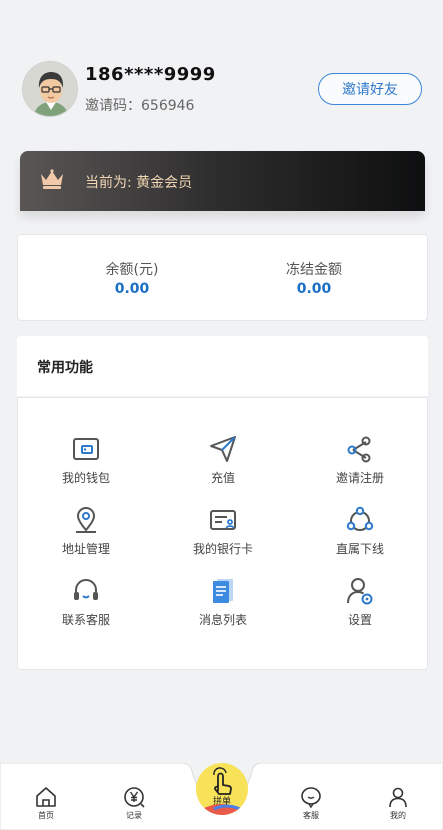 This screenshot has width=443, height=830. I want to click on function-address-management: 地址管理, so click(86, 530).